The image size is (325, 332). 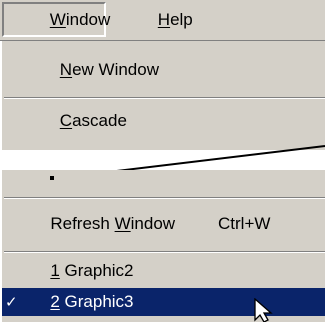 What do you see at coordinates (115, 69) in the screenshot?
I see `new-window-label: ew Window` at bounding box center [115, 69].